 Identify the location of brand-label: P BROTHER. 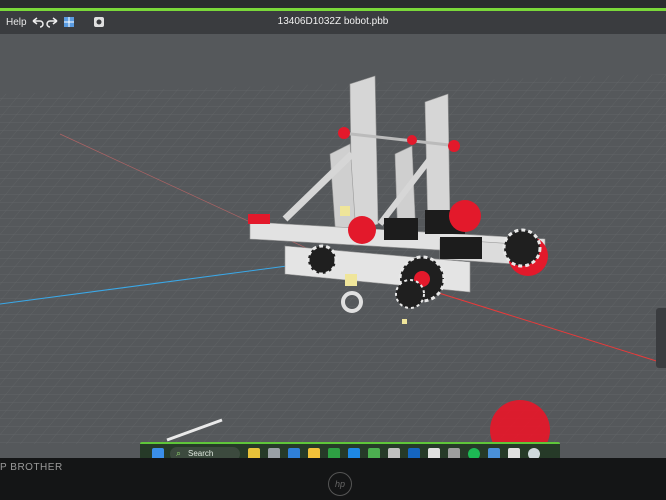
(31, 467).